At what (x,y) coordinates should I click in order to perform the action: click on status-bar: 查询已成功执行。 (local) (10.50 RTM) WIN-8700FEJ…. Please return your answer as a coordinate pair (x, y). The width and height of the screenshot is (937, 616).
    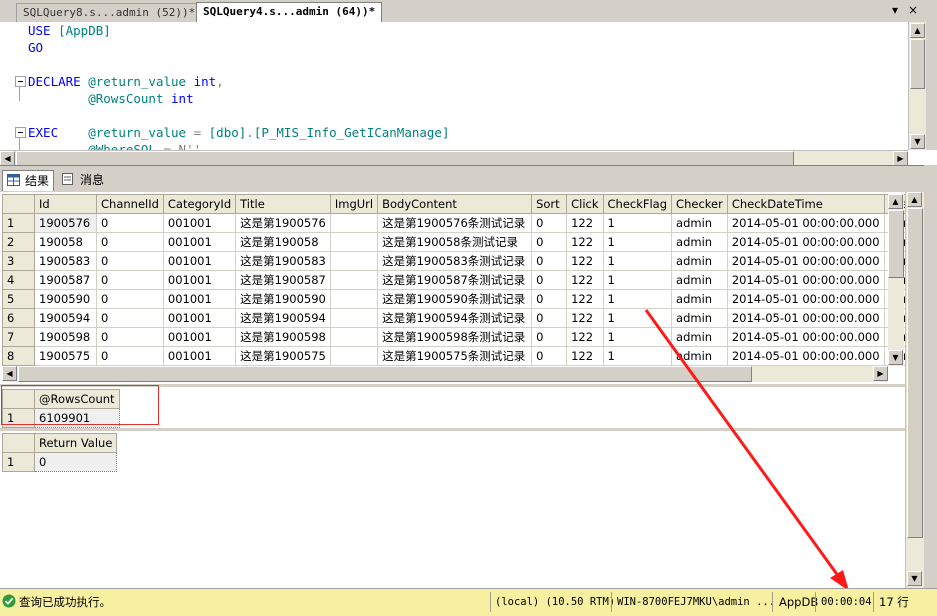
    Looking at the image, I should click on (468, 602).